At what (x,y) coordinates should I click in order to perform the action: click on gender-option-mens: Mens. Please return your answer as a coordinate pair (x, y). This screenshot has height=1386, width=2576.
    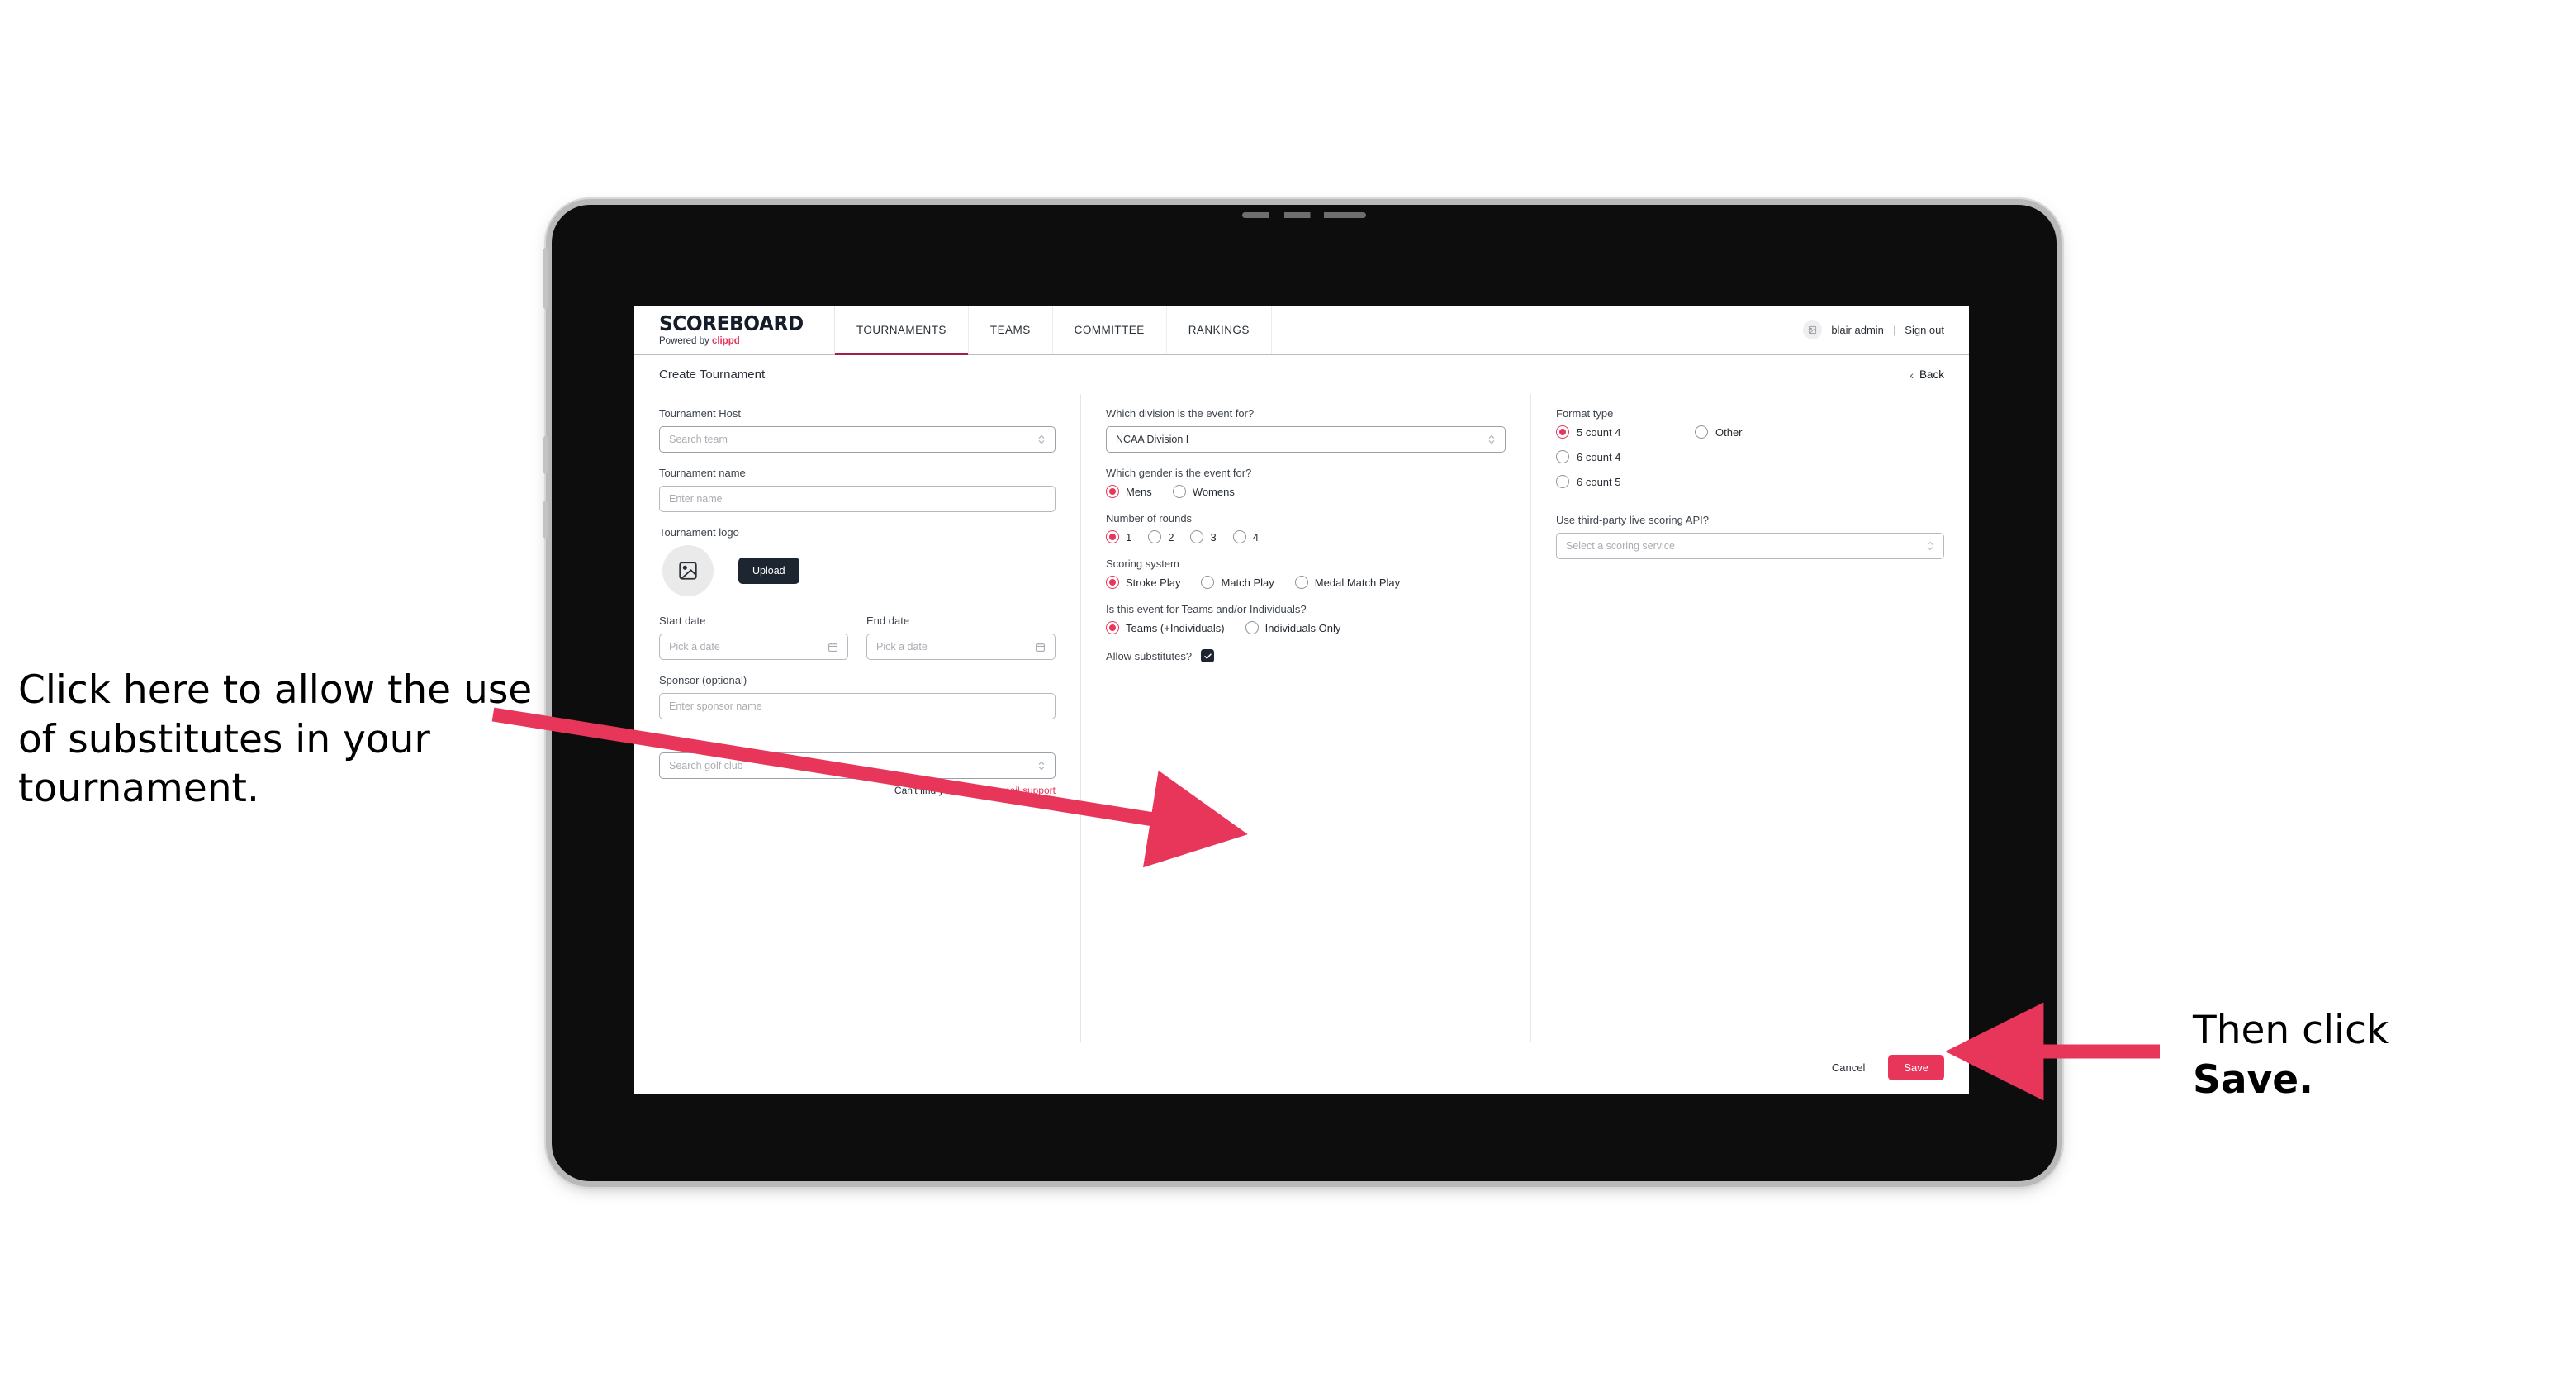
    Looking at the image, I should click on (1129, 491).